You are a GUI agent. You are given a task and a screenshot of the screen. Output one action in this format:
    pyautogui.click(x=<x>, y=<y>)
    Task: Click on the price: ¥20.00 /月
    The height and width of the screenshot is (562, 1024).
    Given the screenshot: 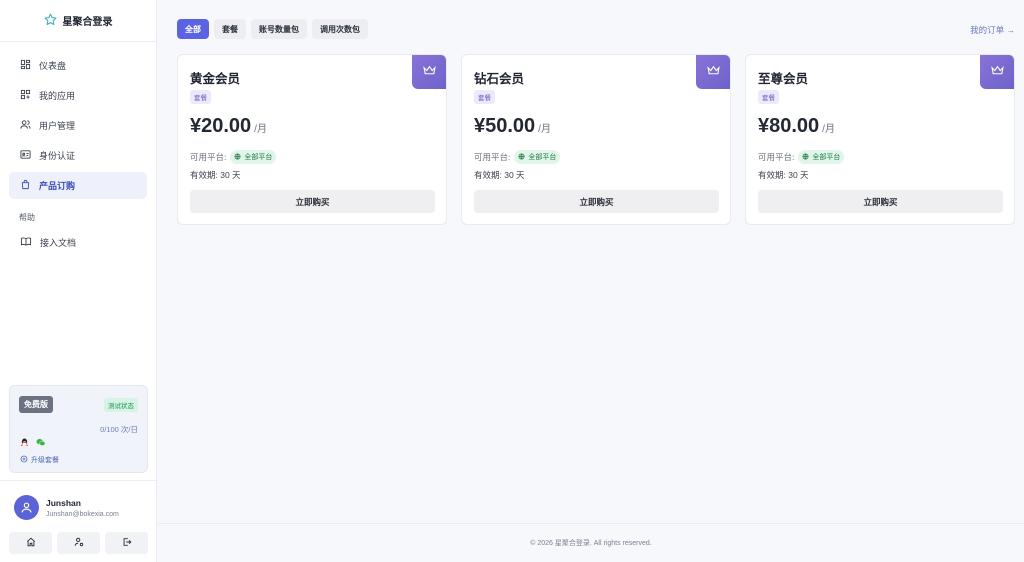 What is the action you would take?
    pyautogui.click(x=228, y=126)
    